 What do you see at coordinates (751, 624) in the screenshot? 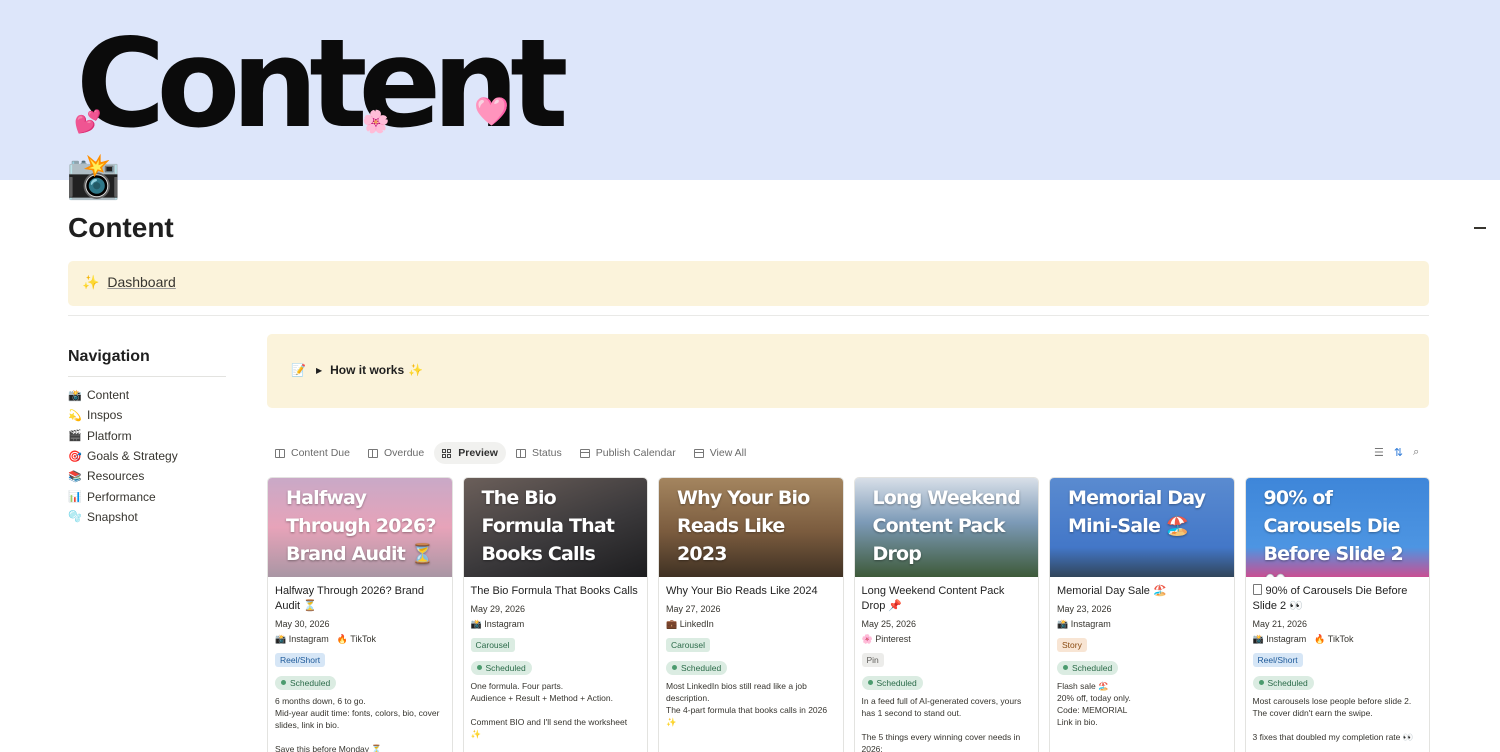
I see `card-platforms: 💼 LinkedIn` at bounding box center [751, 624].